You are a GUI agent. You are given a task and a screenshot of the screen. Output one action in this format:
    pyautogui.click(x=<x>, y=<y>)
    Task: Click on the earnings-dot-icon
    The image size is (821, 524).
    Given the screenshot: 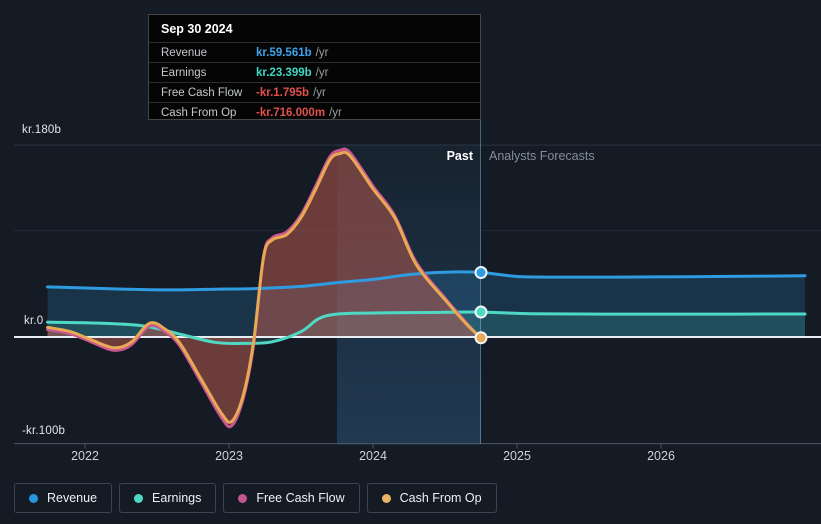 What is the action you would take?
    pyautogui.click(x=139, y=498)
    